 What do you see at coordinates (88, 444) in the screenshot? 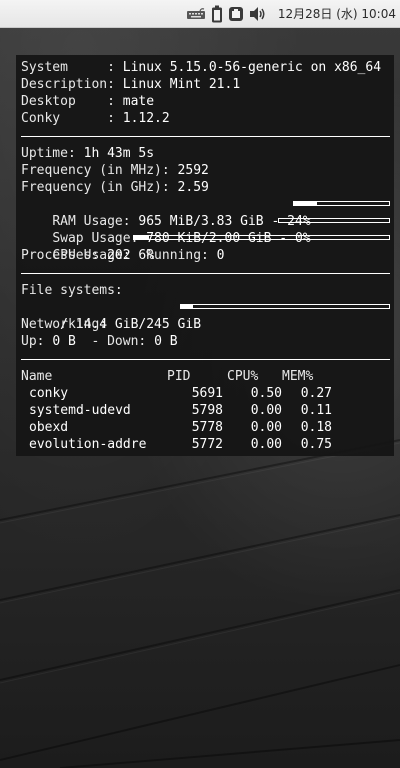
I see `process-name: evolution-addre` at bounding box center [88, 444].